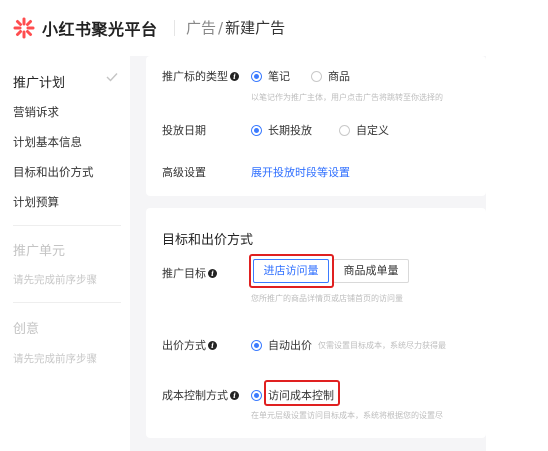  I want to click on schedule-label: 投放日期, so click(184, 130).